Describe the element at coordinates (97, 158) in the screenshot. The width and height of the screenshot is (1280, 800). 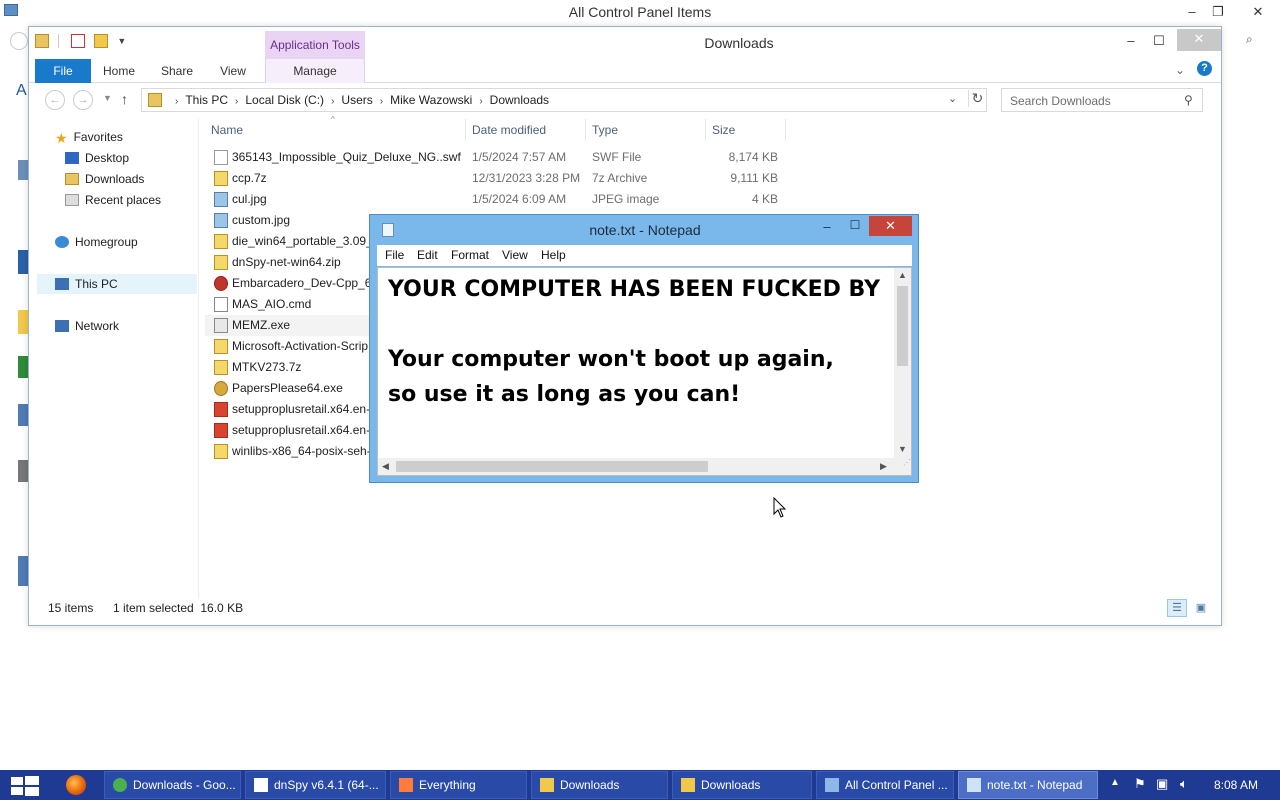
I see `nav-desktop: Desktop` at that location.